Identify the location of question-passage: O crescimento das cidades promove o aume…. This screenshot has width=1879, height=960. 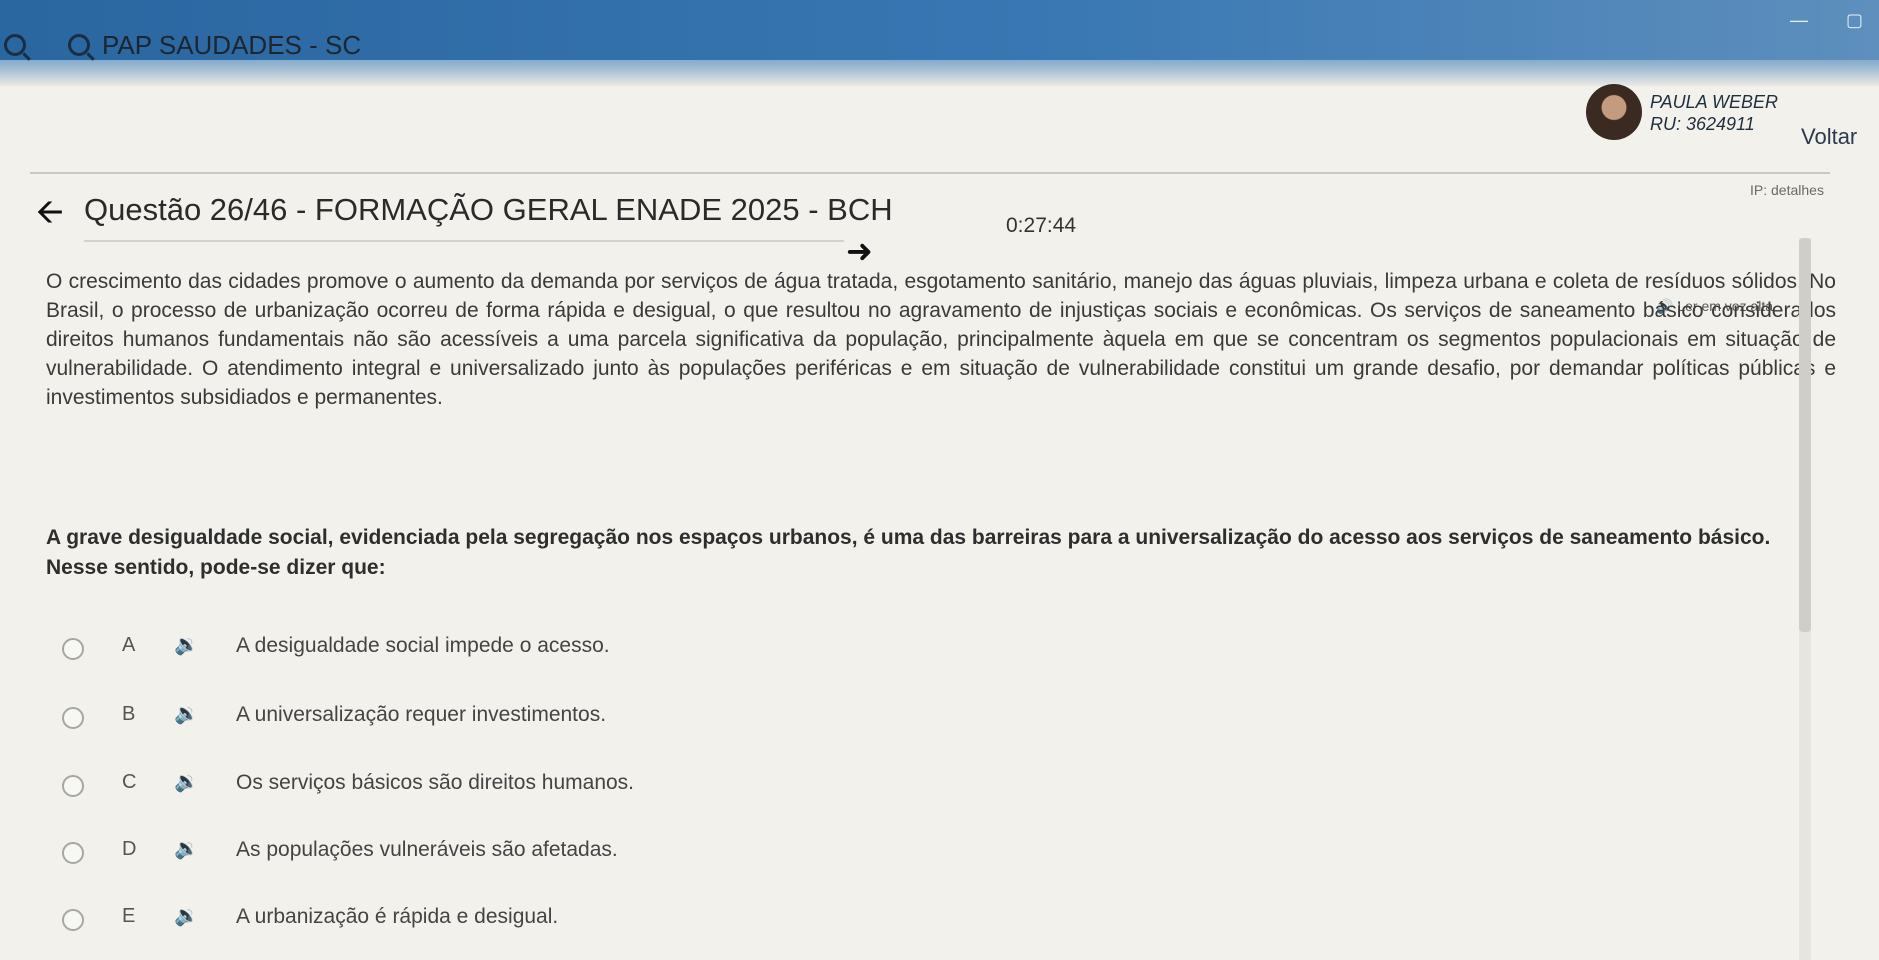
(941, 339).